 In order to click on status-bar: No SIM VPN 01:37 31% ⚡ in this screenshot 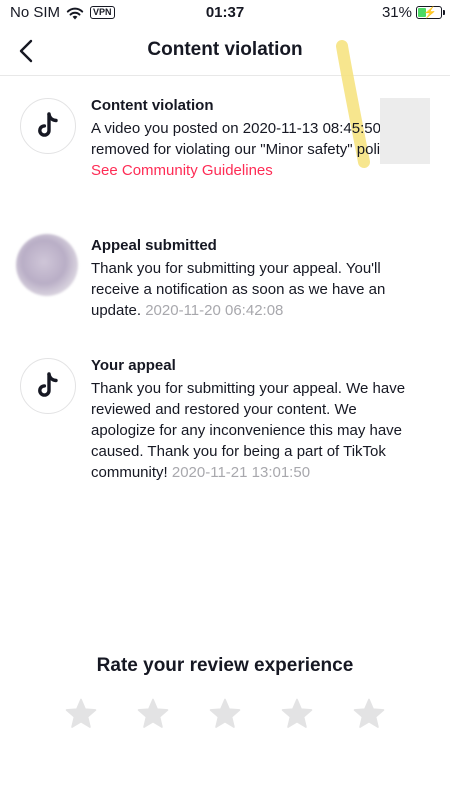, I will do `click(225, 13)`.